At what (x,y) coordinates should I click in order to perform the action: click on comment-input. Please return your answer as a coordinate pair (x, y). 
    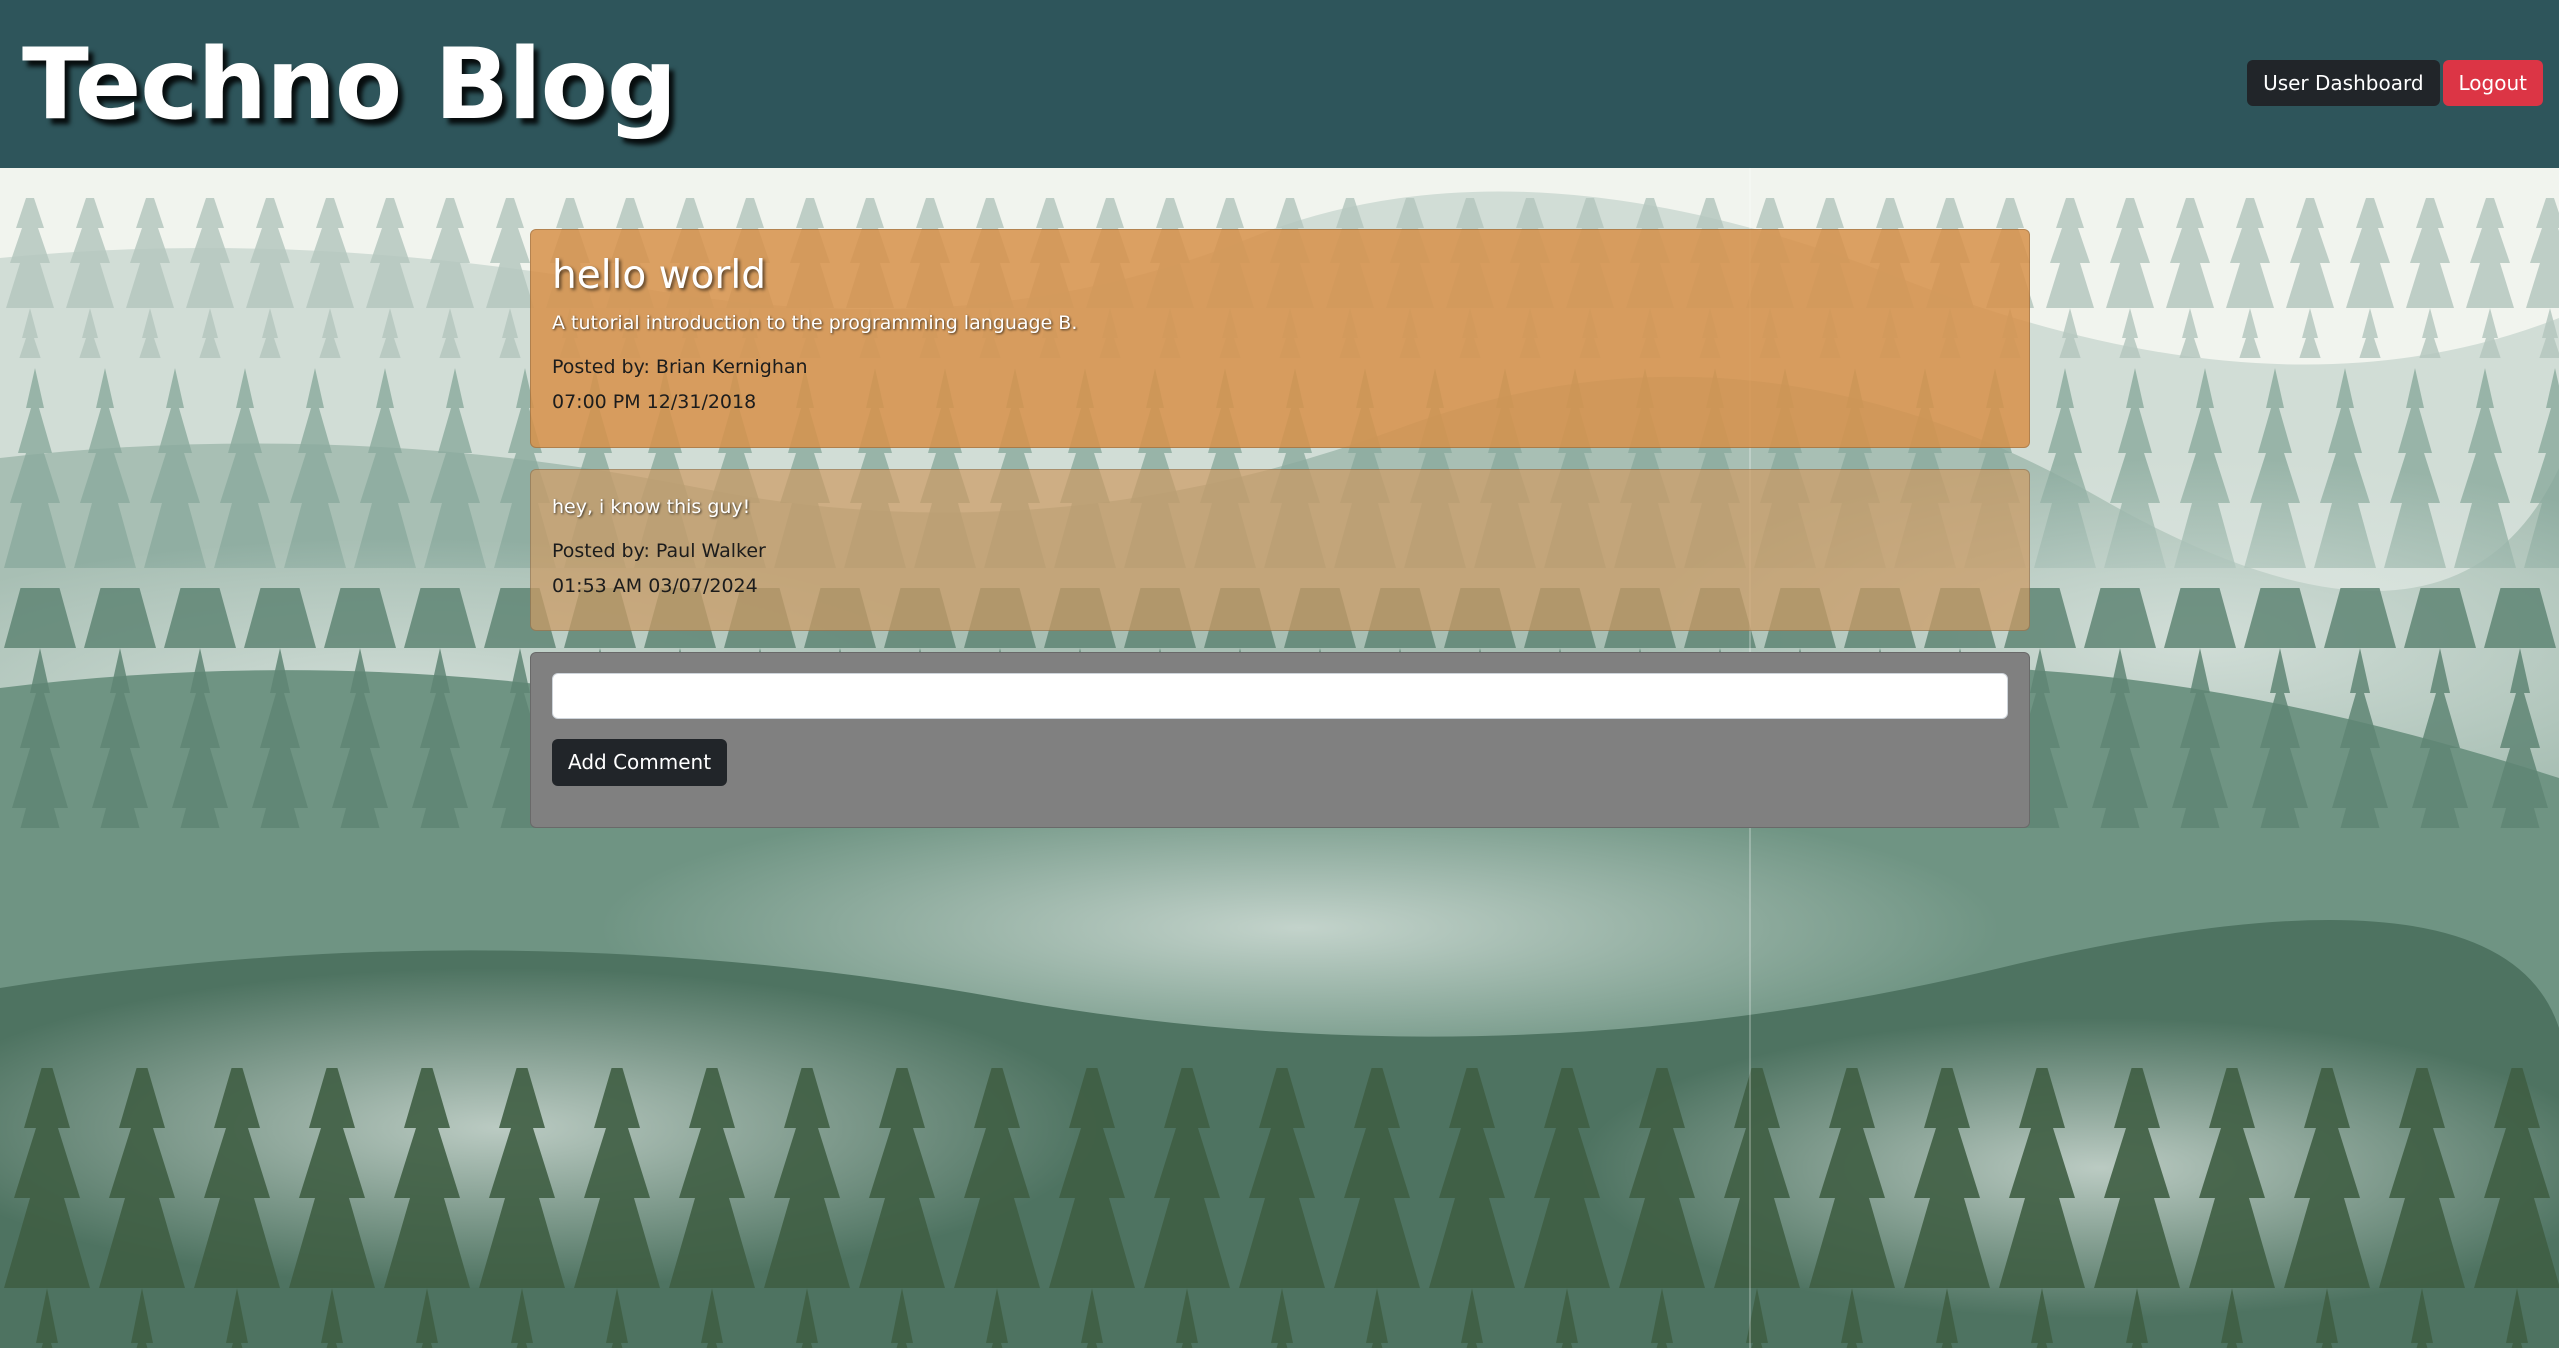
    Looking at the image, I should click on (1280, 696).